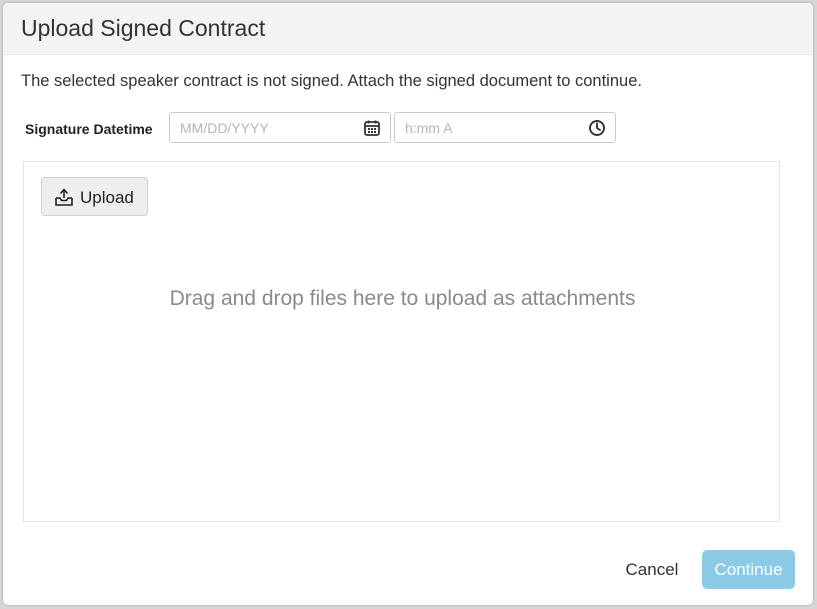  I want to click on signature-time-field, so click(505, 127).